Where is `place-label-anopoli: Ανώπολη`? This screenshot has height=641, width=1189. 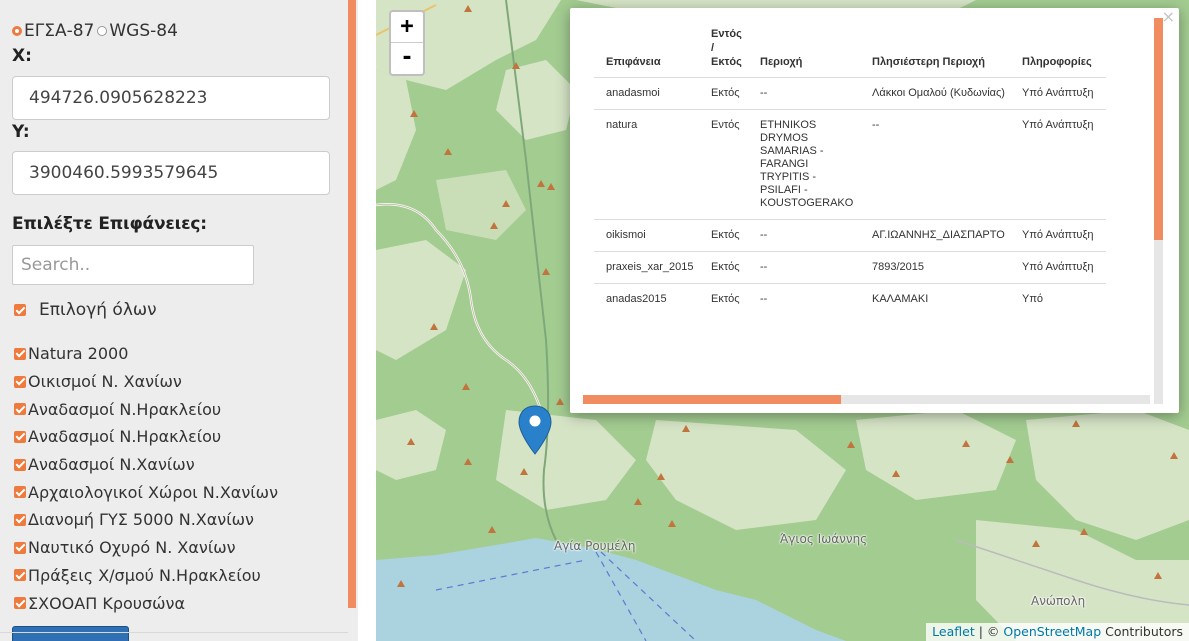
place-label-anopoli: Ανώπολη is located at coordinates (1058, 601).